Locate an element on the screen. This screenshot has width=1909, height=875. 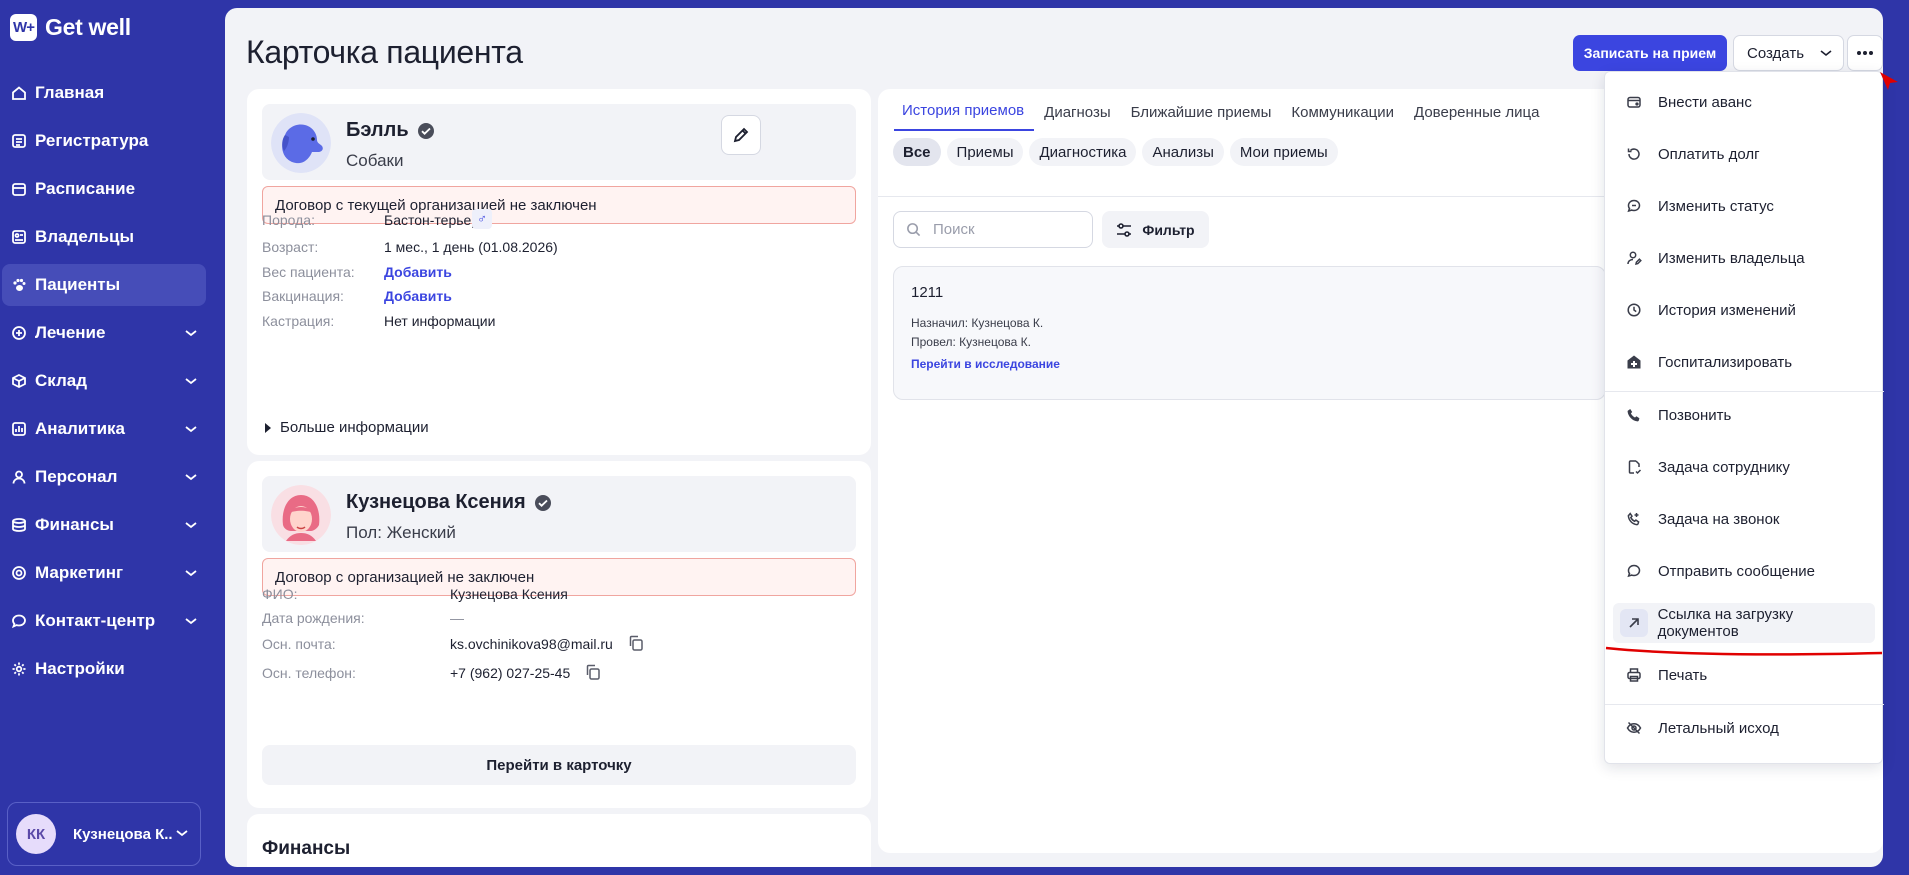
menu-item-advance: Внести аванс is located at coordinates (1744, 102).